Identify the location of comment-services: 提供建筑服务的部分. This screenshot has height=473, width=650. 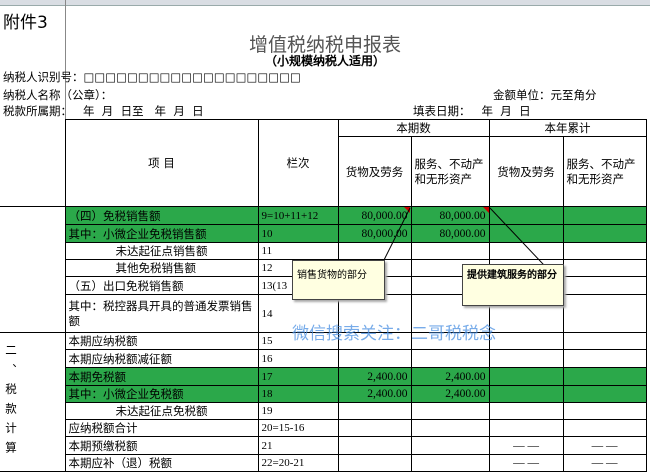
(513, 285).